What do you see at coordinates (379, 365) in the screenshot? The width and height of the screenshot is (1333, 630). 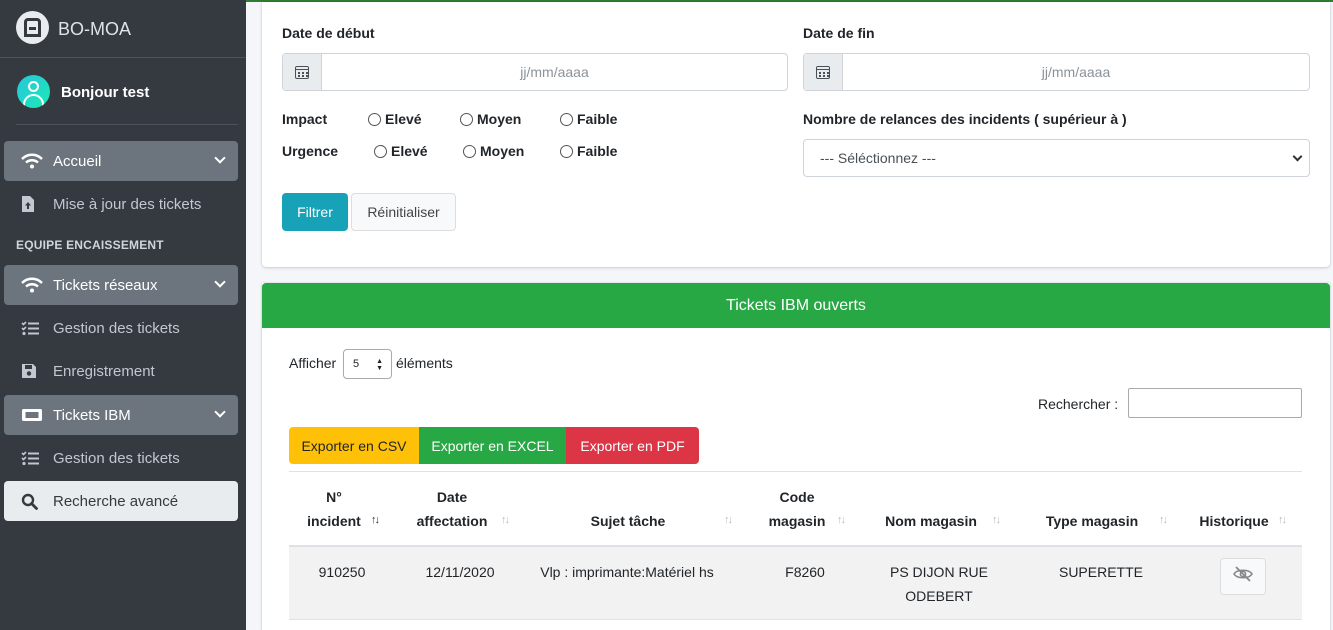 I see `updown-icon: ▲ ▼` at bounding box center [379, 365].